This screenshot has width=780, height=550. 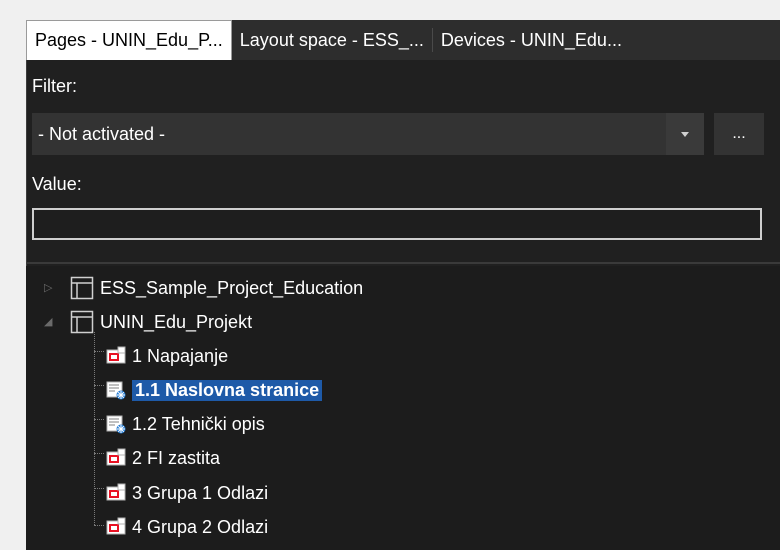 I want to click on filter-label: Filter:, so click(x=54, y=86).